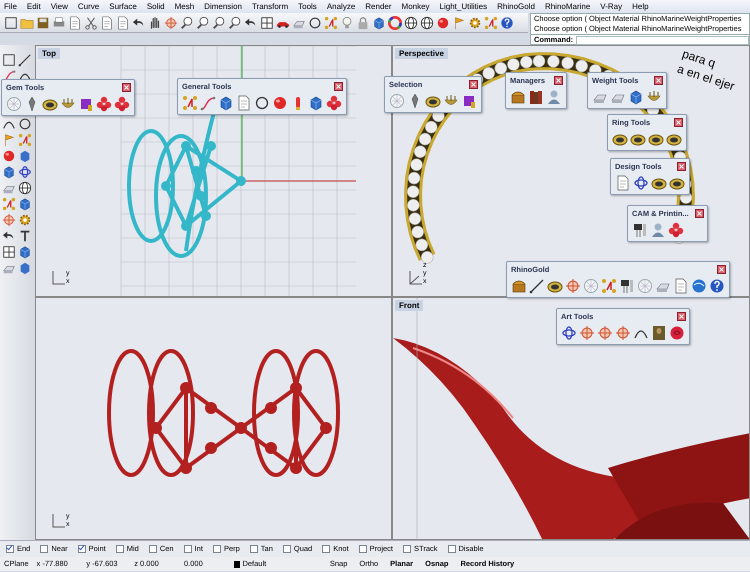 This screenshot has height=572, width=750. What do you see at coordinates (409, 305) in the screenshot?
I see `viewport-title: Front` at bounding box center [409, 305].